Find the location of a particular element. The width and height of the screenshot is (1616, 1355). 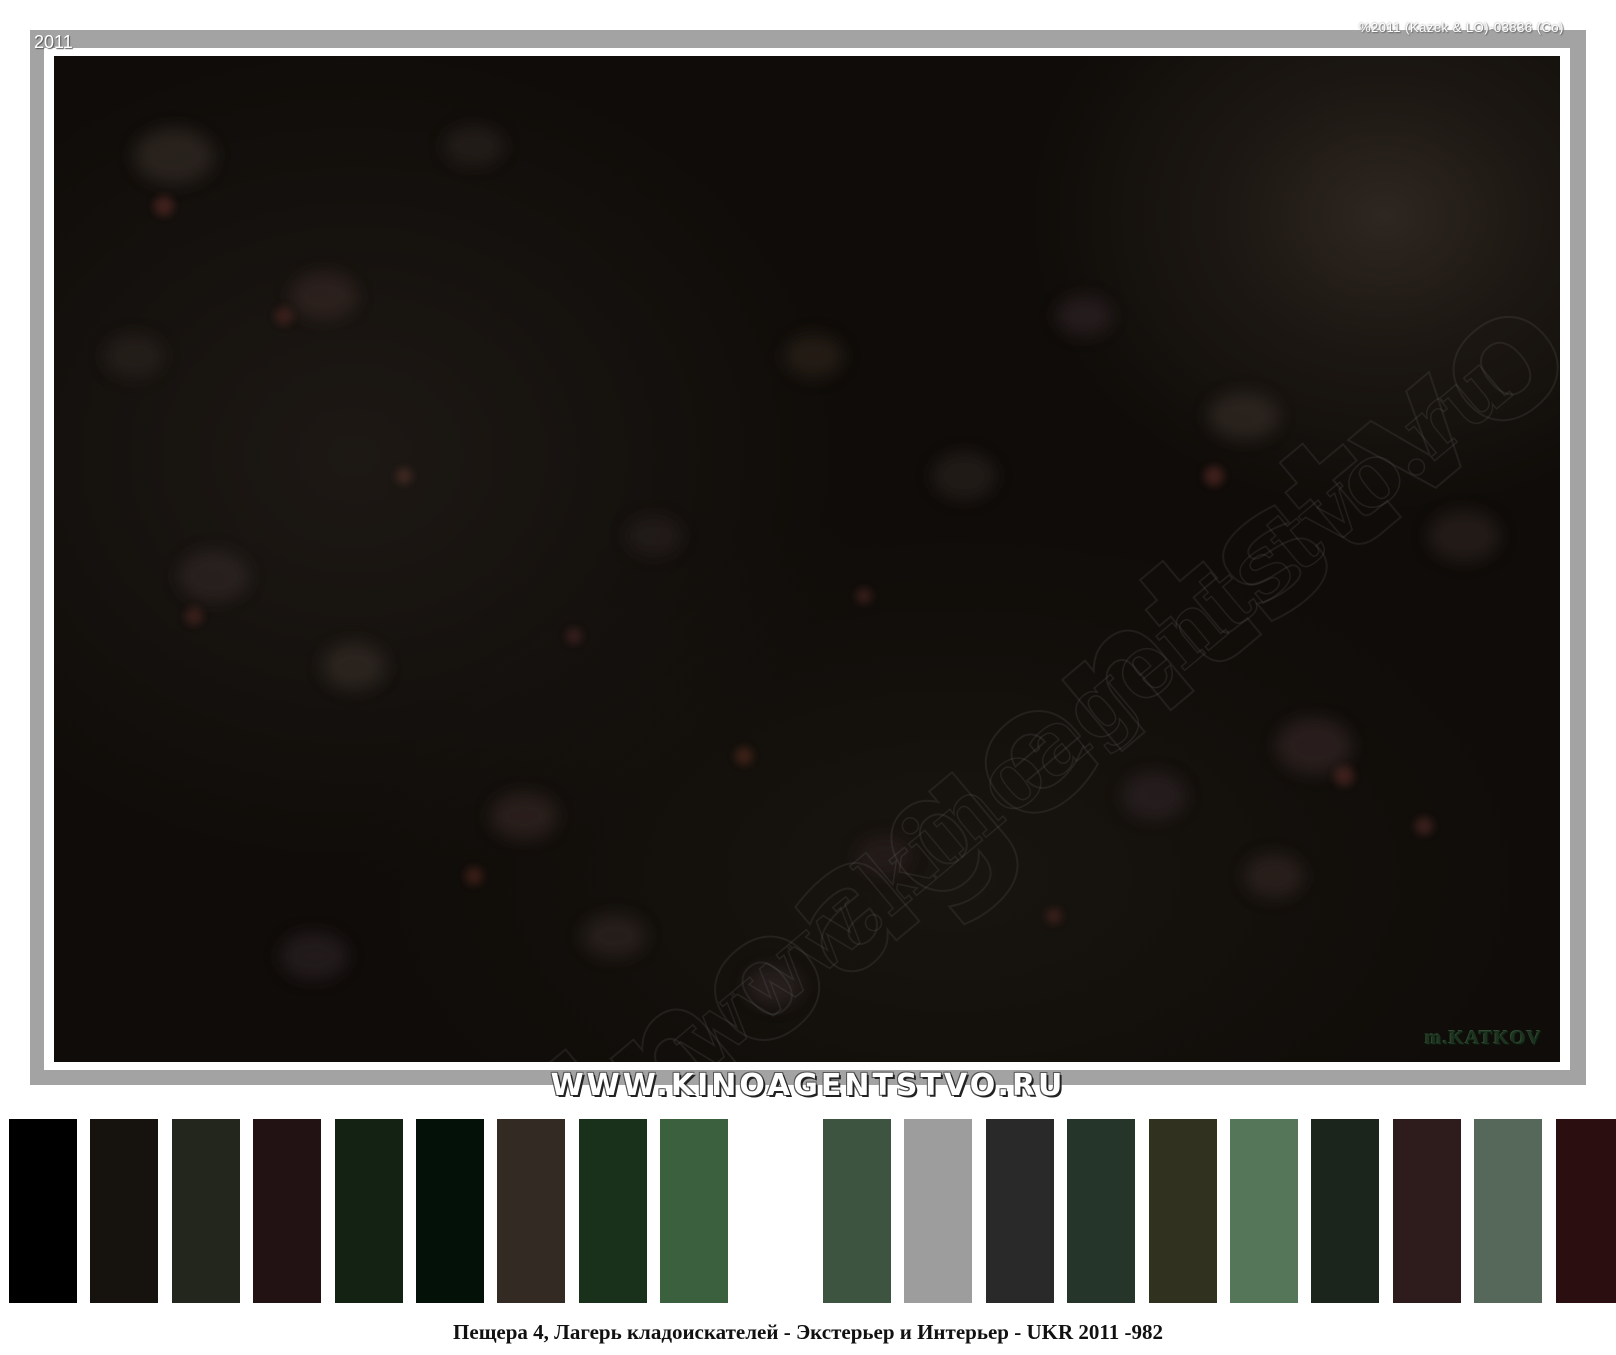

year-label: 2011 is located at coordinates (53, 42).